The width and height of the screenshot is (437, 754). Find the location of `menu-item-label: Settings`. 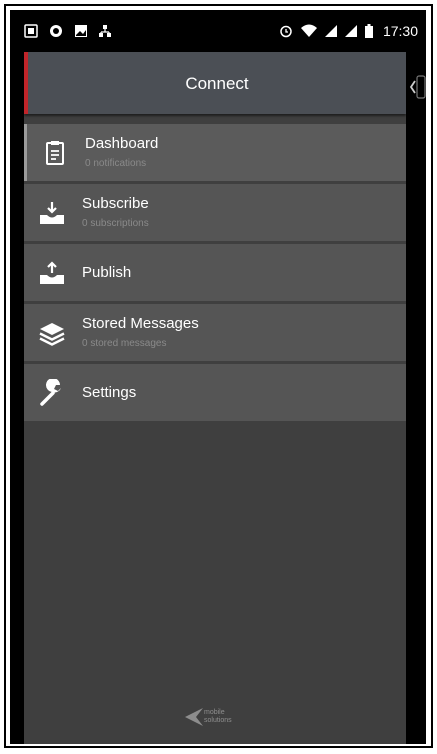

menu-item-label: Settings is located at coordinates (109, 392).